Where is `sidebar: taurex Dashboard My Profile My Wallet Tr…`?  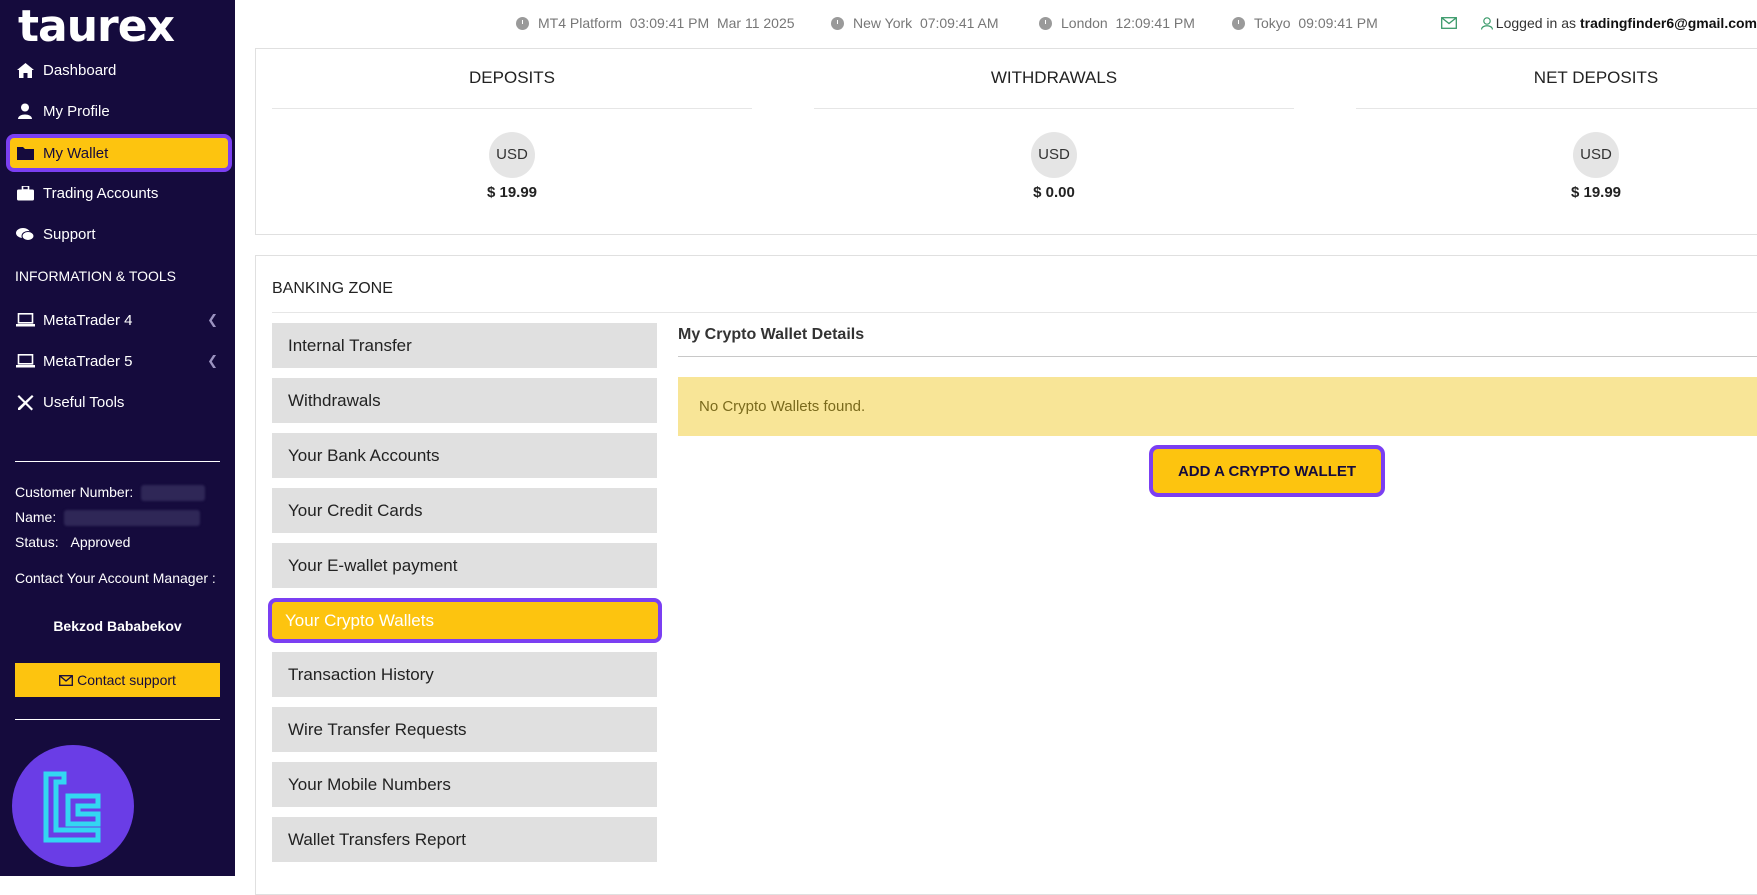 sidebar: taurex Dashboard My Profile My Wallet Tr… is located at coordinates (117, 438).